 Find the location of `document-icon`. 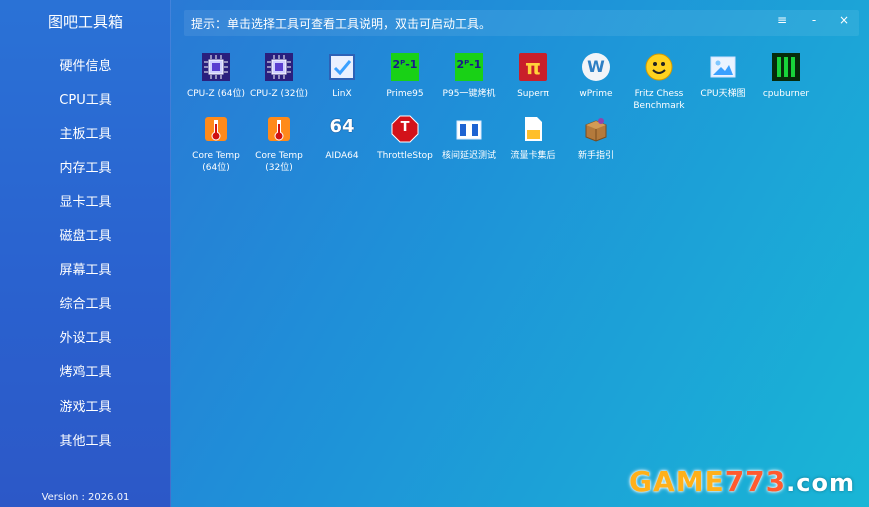

document-icon is located at coordinates (533, 129).